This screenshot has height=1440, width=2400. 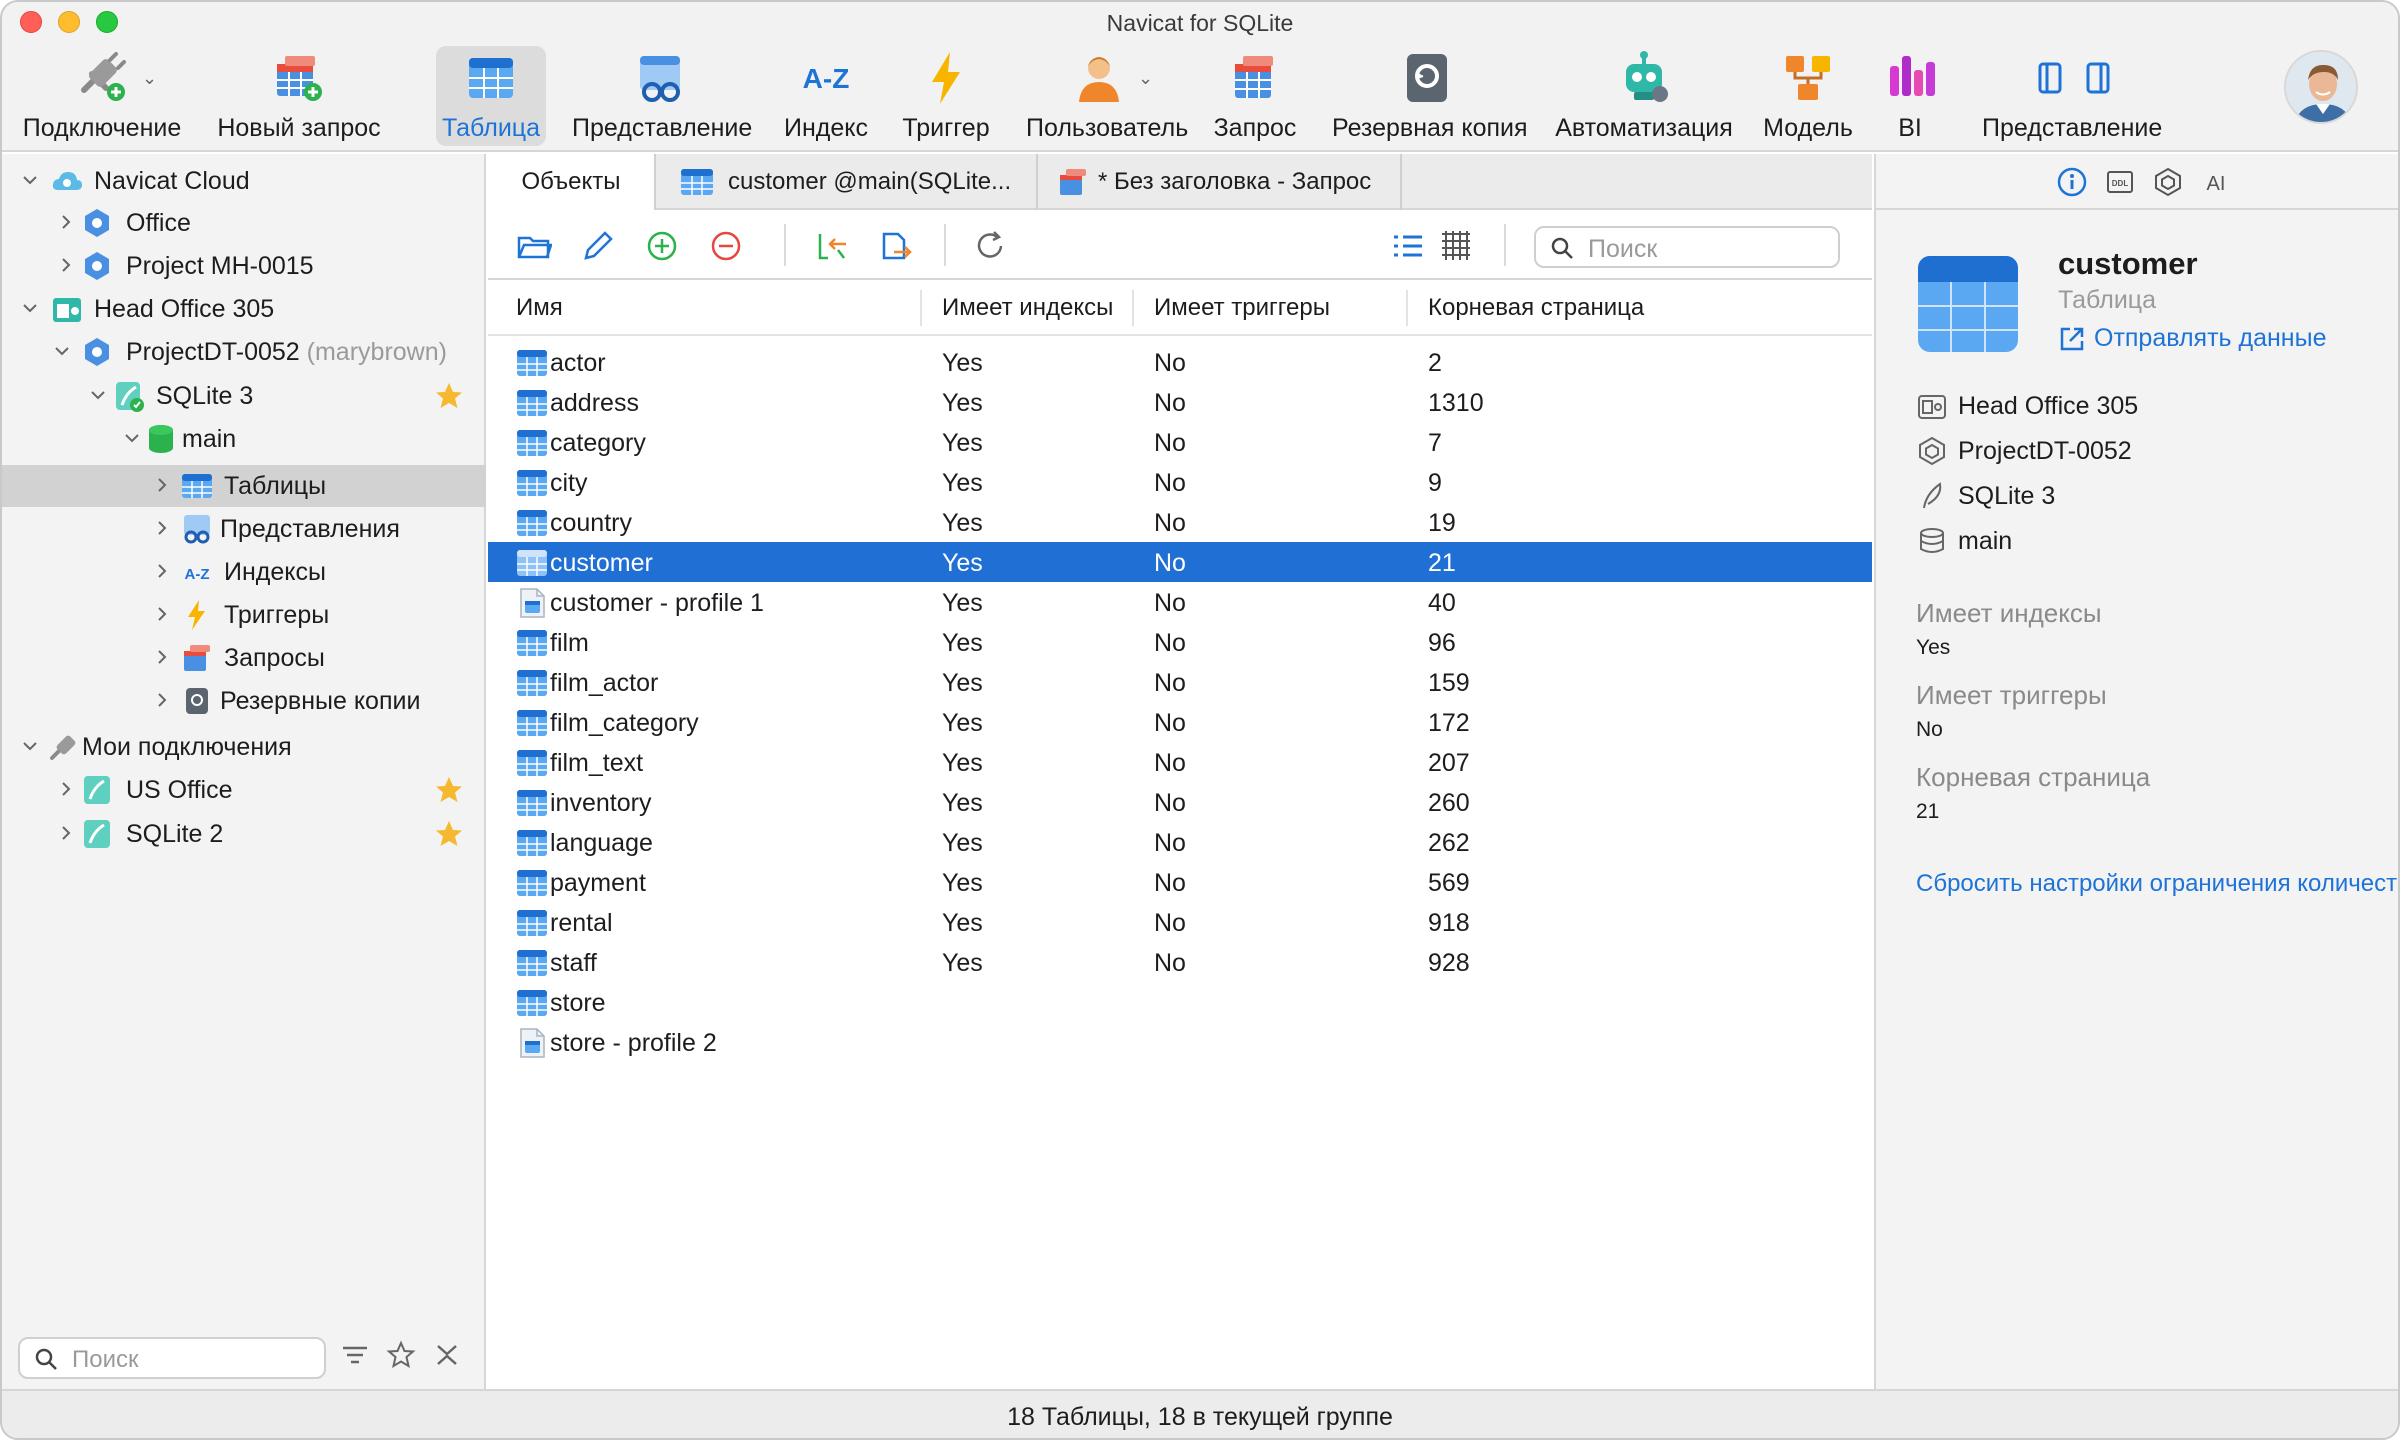 I want to click on tree-item-triggers: Триггеры, so click(x=244, y=615).